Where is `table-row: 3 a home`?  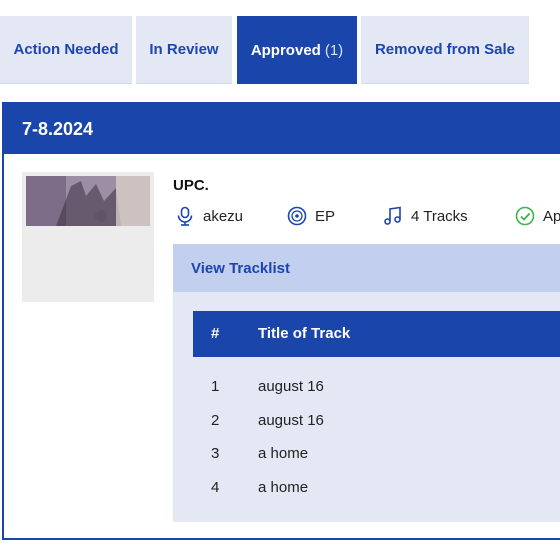 table-row: 3 a home is located at coordinates (376, 454).